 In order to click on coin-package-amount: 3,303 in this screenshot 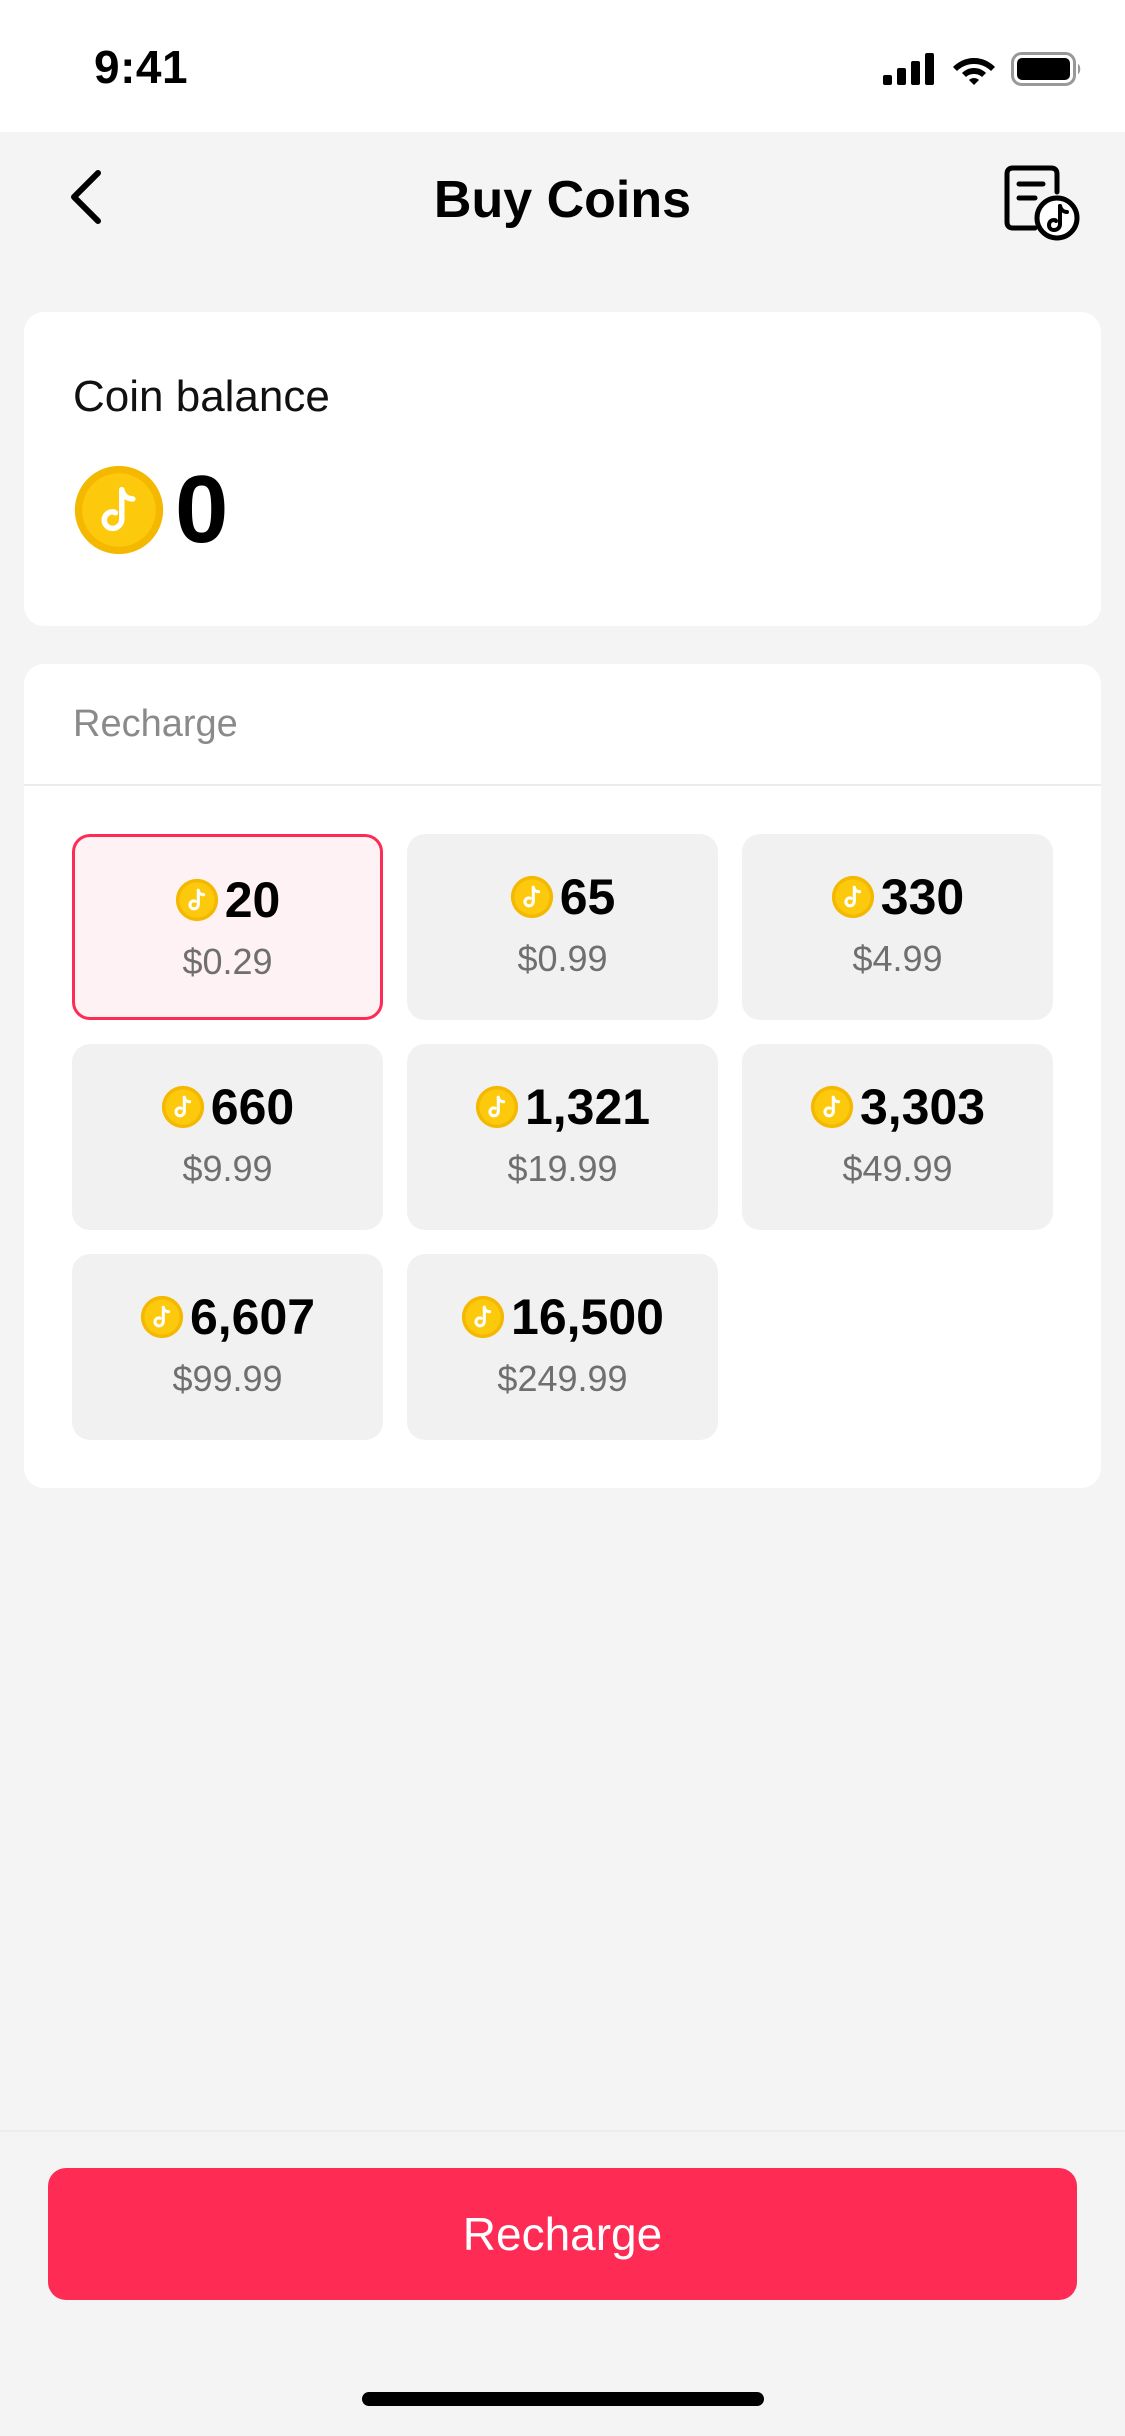, I will do `click(922, 1107)`.